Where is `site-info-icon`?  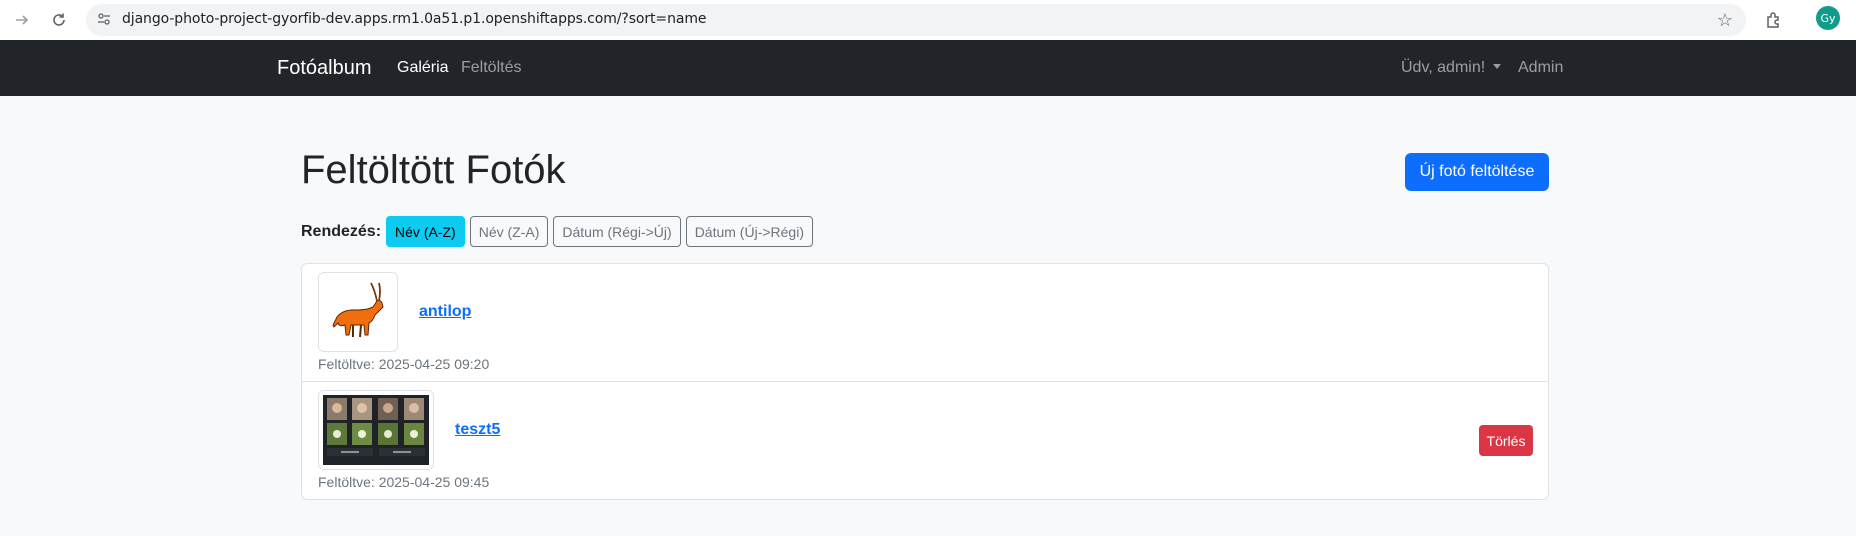
site-info-icon is located at coordinates (104, 19).